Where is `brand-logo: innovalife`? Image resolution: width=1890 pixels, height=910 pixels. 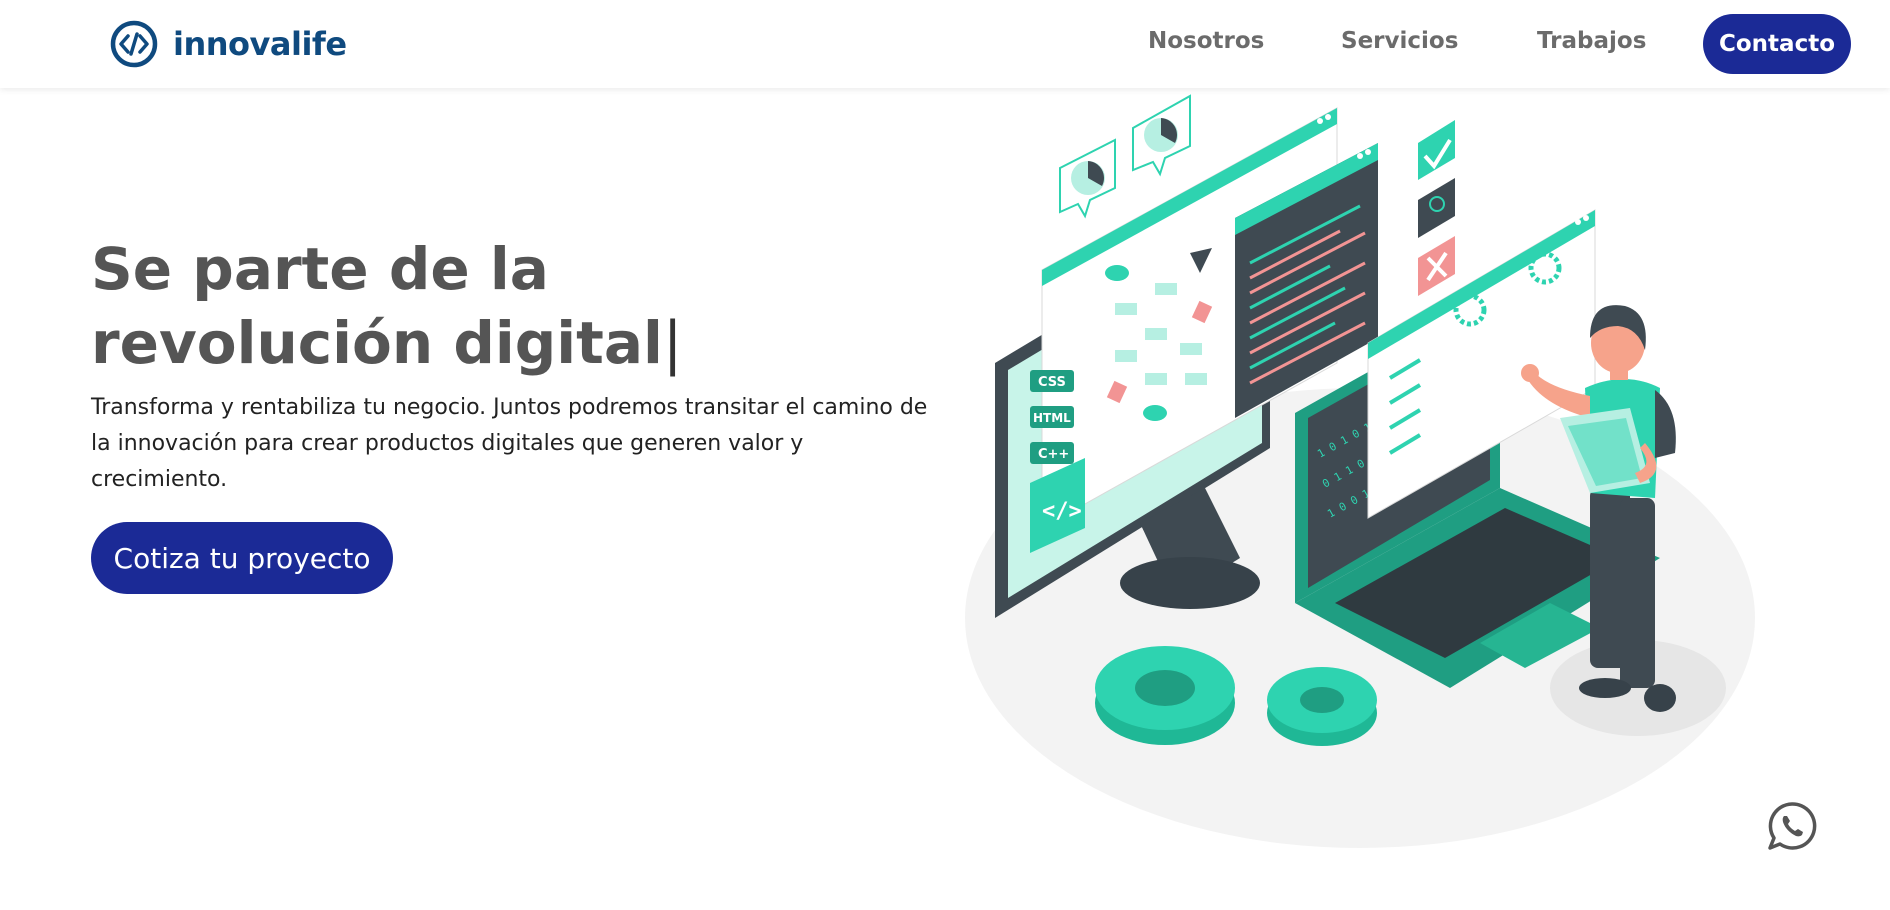 brand-logo: innovalife is located at coordinates (228, 44).